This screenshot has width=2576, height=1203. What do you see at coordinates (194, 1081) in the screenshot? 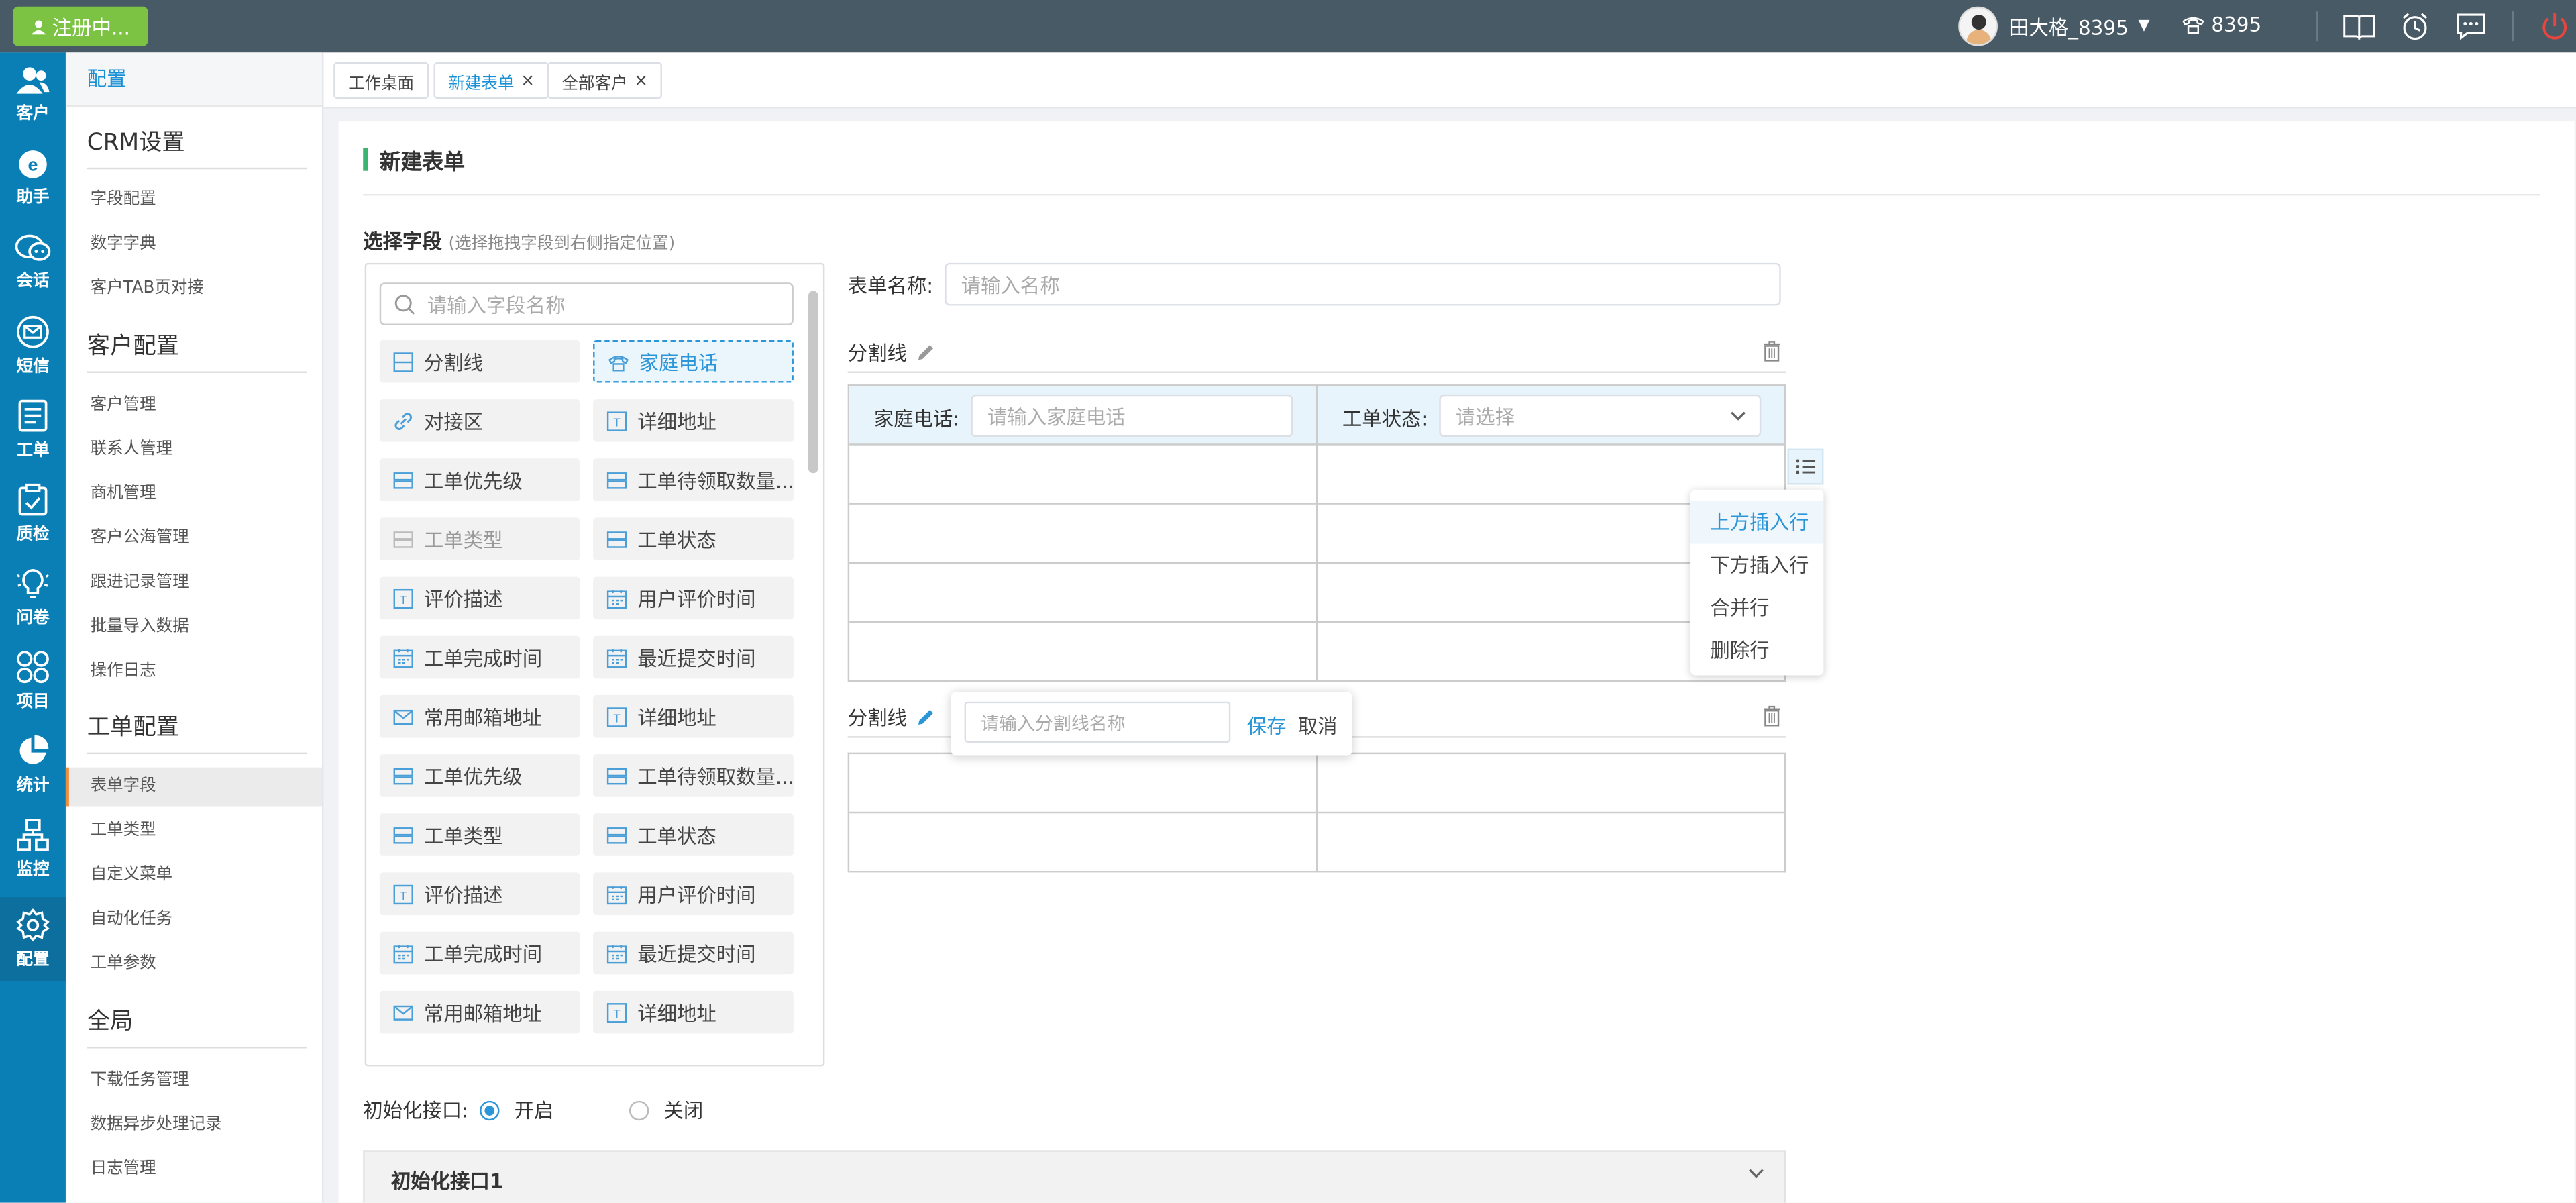
I see `submenu-item: 下载任务管理` at bounding box center [194, 1081].